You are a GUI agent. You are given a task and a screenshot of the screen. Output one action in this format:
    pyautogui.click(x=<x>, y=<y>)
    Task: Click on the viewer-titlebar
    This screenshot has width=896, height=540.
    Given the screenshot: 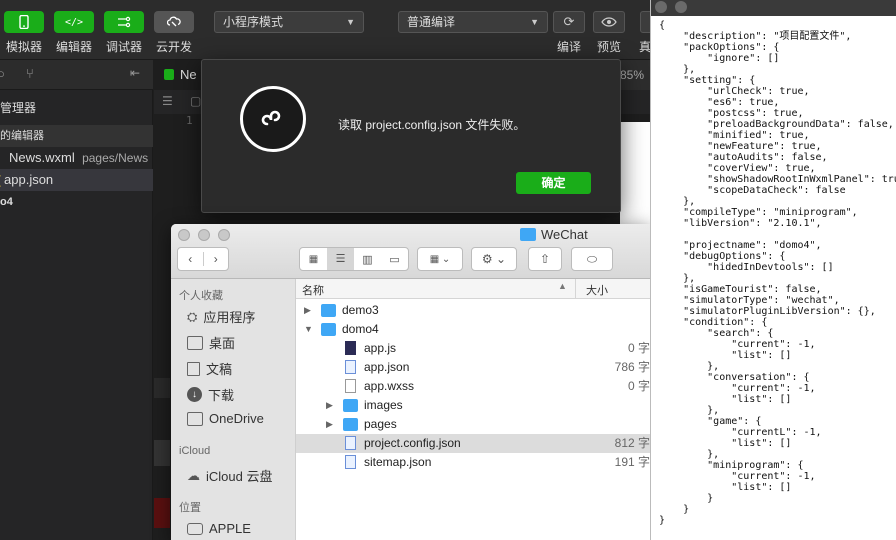 What is the action you would take?
    pyautogui.click(x=773, y=8)
    